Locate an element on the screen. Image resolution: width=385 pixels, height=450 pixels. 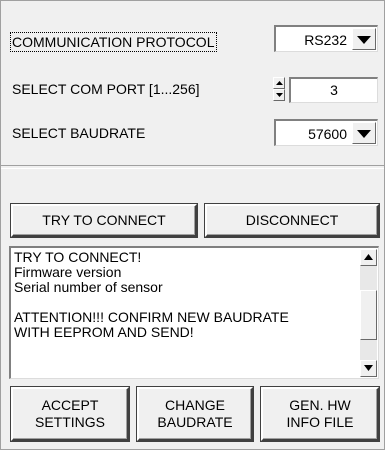
try-to-connect-label: TRY TO CONNECT is located at coordinates (104, 220).